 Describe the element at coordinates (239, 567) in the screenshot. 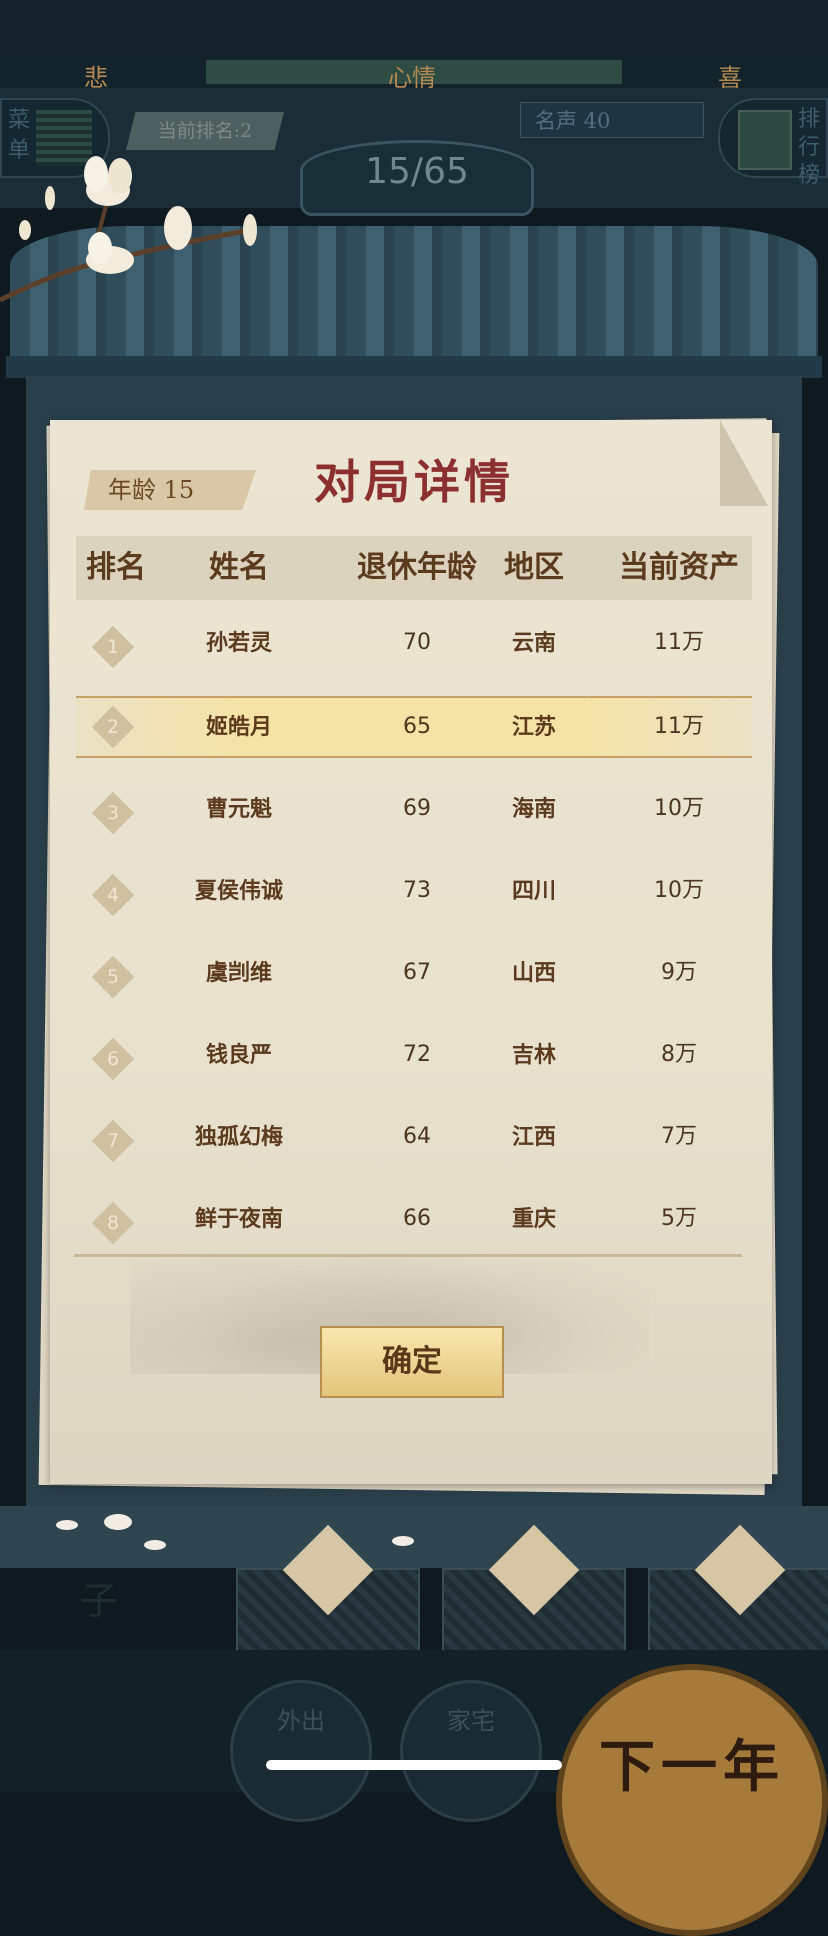

I see `header-name: 姓名` at that location.